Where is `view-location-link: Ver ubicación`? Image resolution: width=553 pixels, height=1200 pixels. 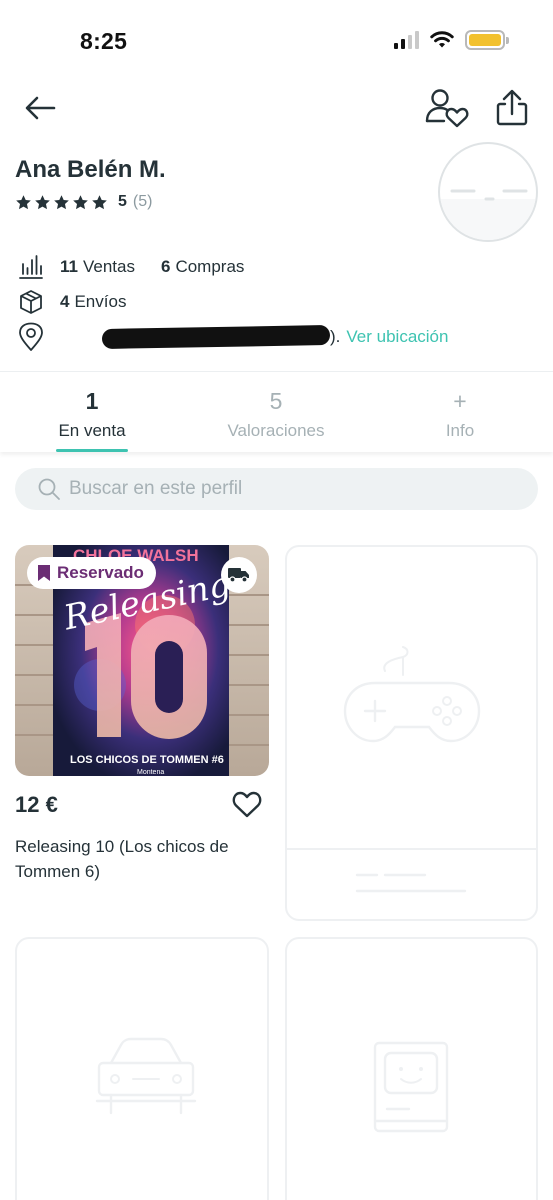 view-location-link: Ver ubicación is located at coordinates (397, 337).